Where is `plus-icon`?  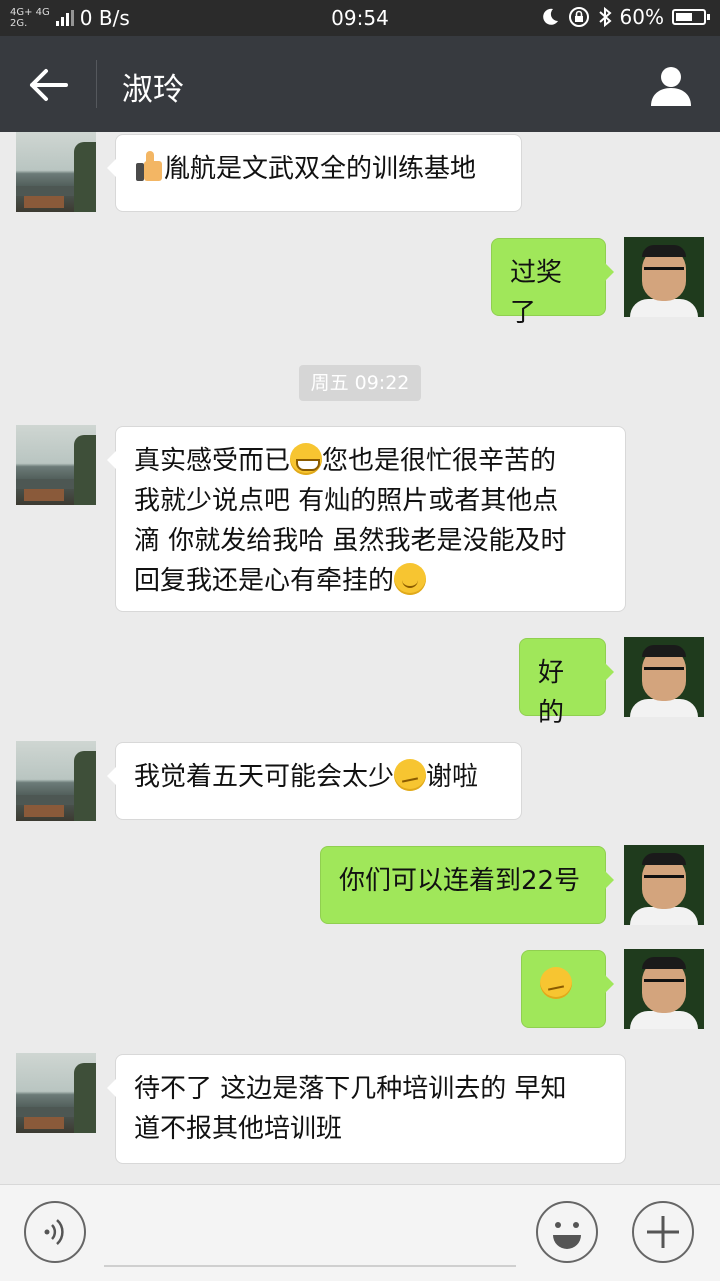
plus-icon is located at coordinates (663, 1232).